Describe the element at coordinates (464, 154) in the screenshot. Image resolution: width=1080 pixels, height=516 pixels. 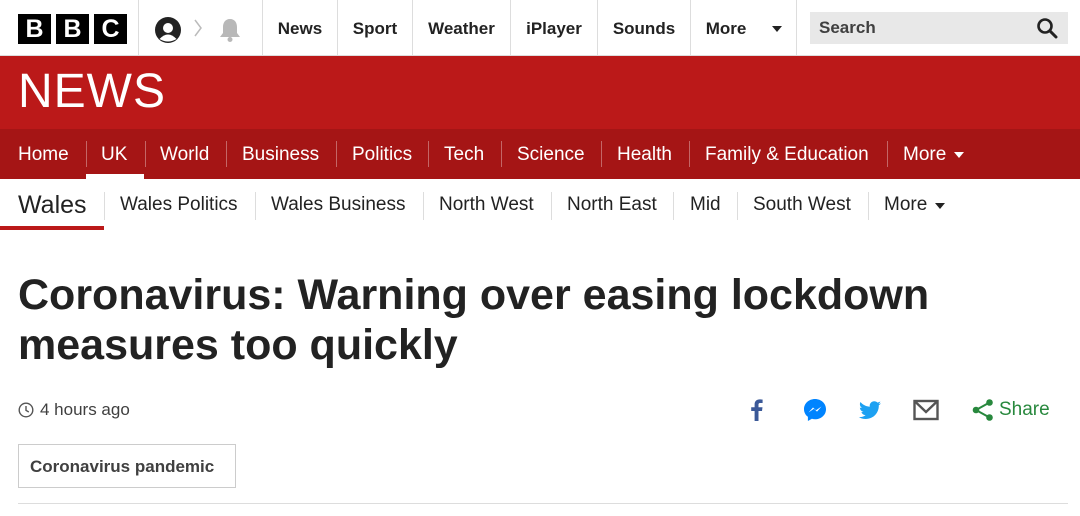
I see `nav-item-tech: Tech` at that location.